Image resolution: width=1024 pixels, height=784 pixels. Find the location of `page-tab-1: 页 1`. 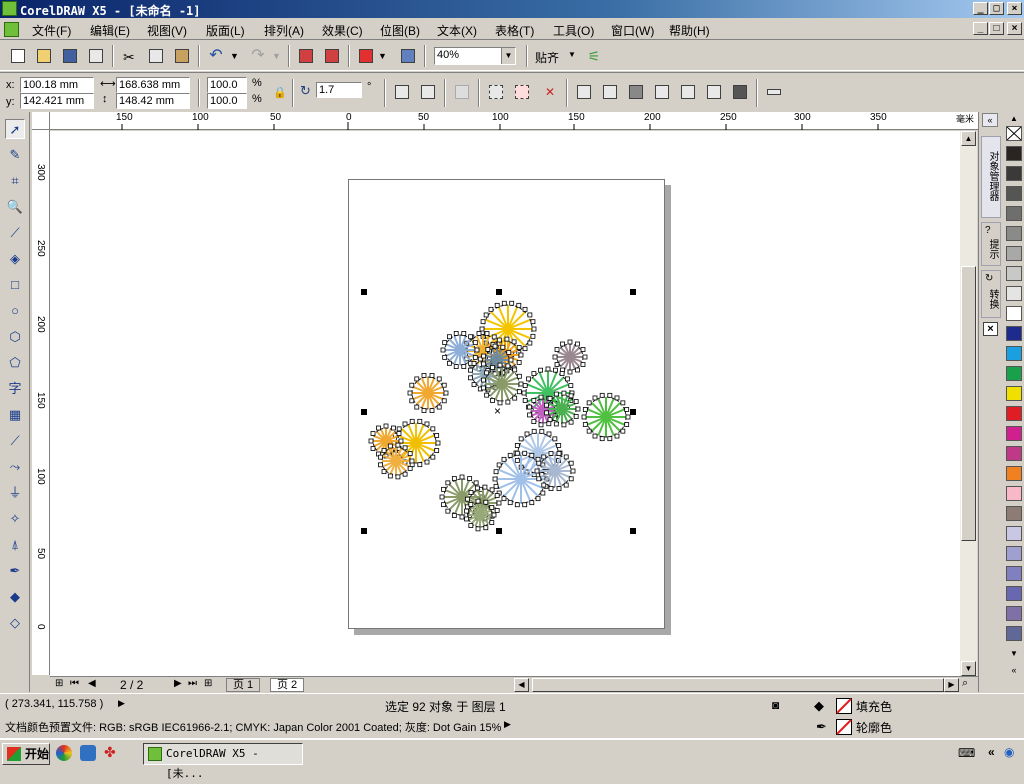

page-tab-1: 页 1 is located at coordinates (243, 685).